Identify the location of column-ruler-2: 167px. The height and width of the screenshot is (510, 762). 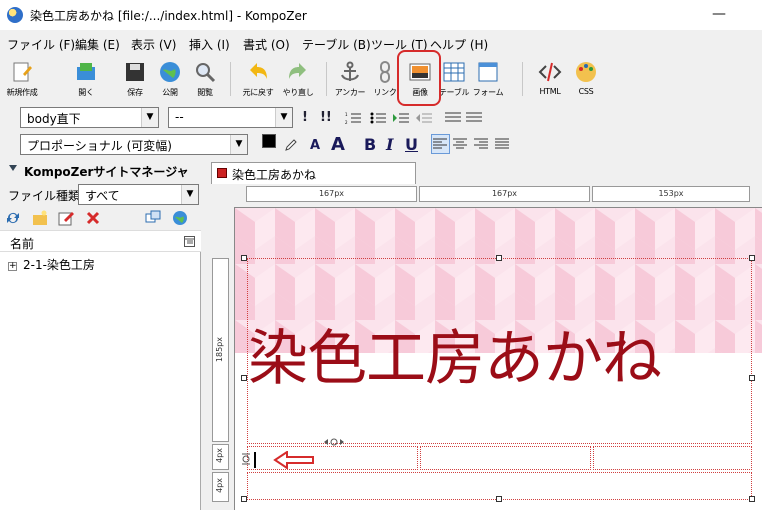
(504, 194).